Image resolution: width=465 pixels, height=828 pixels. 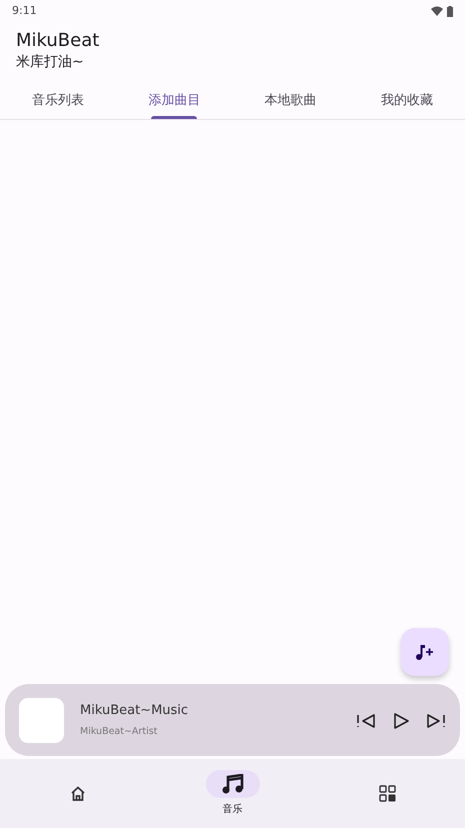 What do you see at coordinates (58, 41) in the screenshot?
I see `app-title: MikuBeat` at bounding box center [58, 41].